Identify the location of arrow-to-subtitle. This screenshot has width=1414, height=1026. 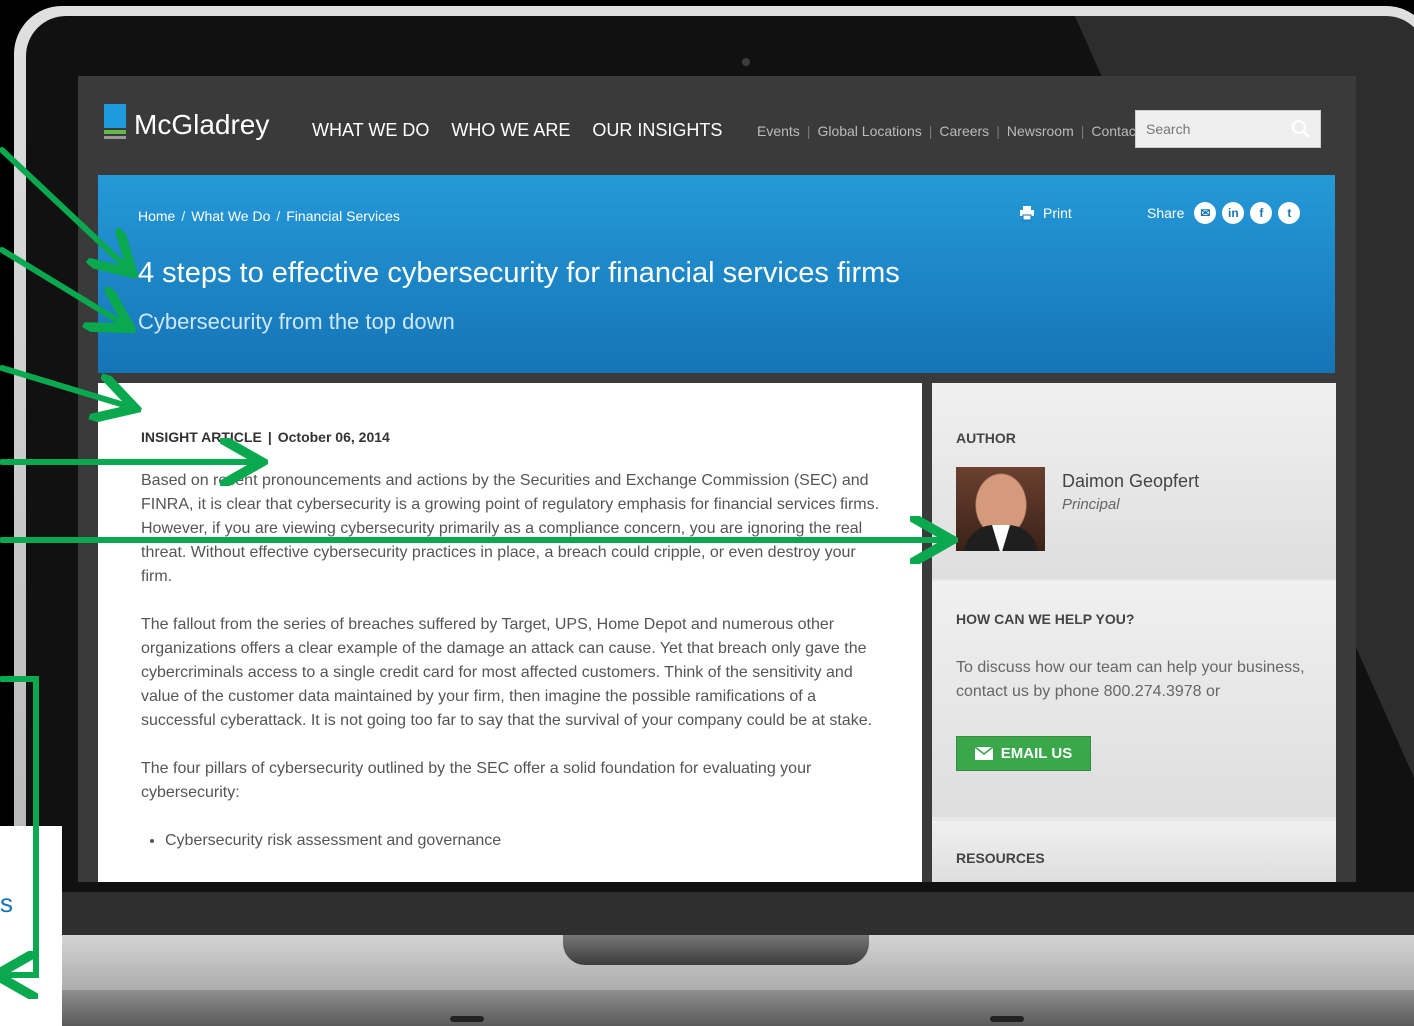
(60, 284).